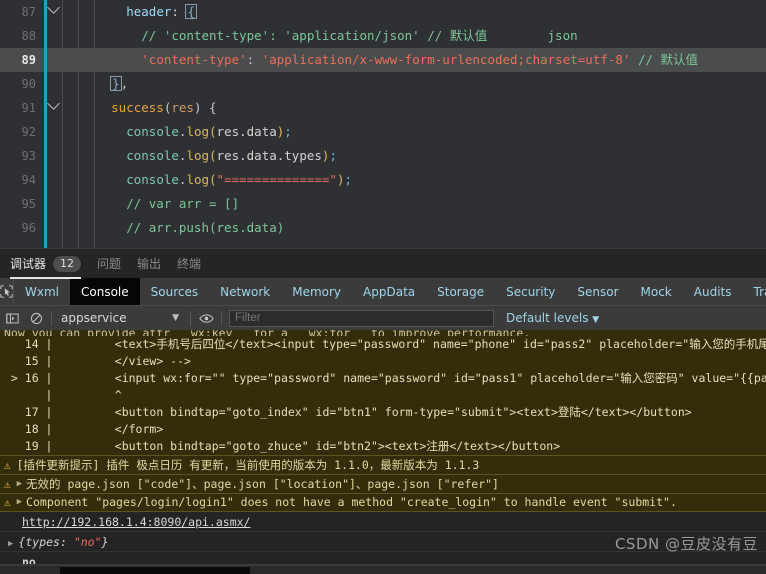  I want to click on line-number: 90, so click(28, 84).